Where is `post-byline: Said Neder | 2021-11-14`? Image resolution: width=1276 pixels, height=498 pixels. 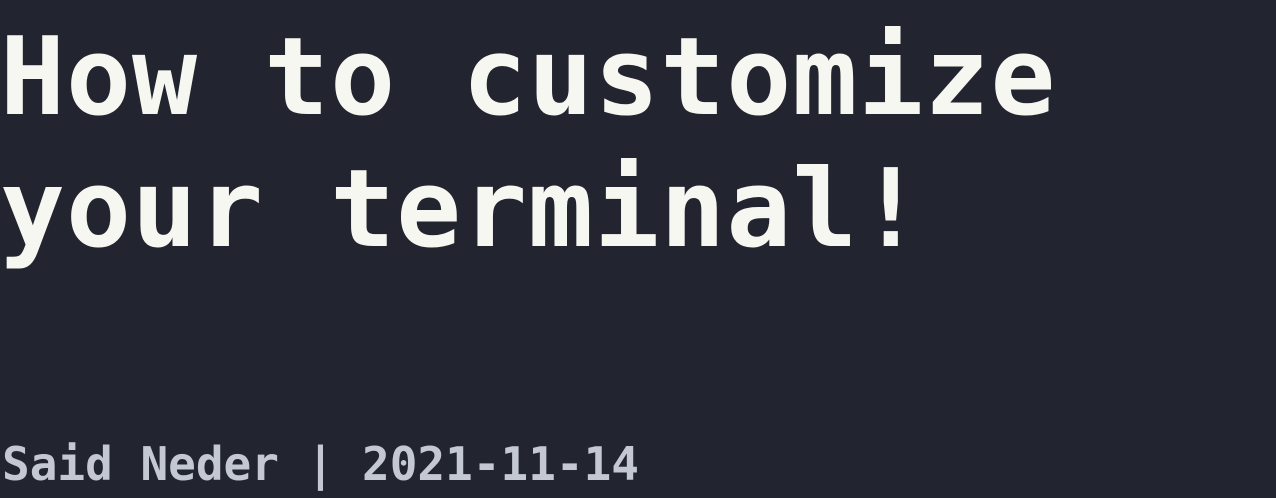
post-byline: Said Neder | 2021-11-14 is located at coordinates (320, 464).